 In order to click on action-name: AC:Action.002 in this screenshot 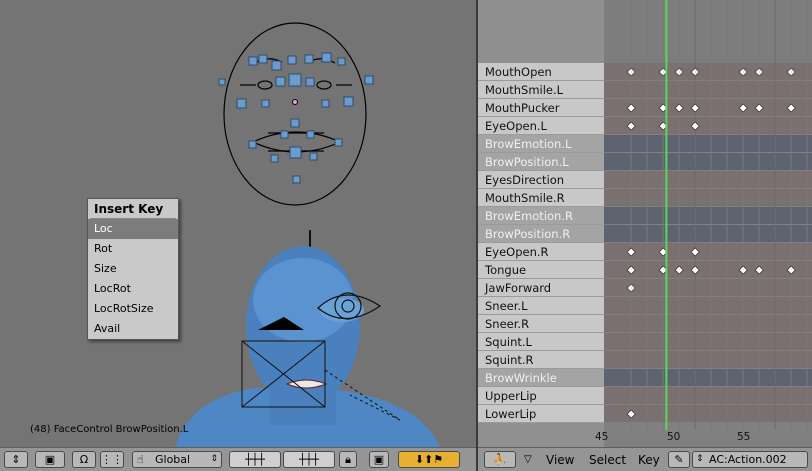, I will do `click(748, 459)`.